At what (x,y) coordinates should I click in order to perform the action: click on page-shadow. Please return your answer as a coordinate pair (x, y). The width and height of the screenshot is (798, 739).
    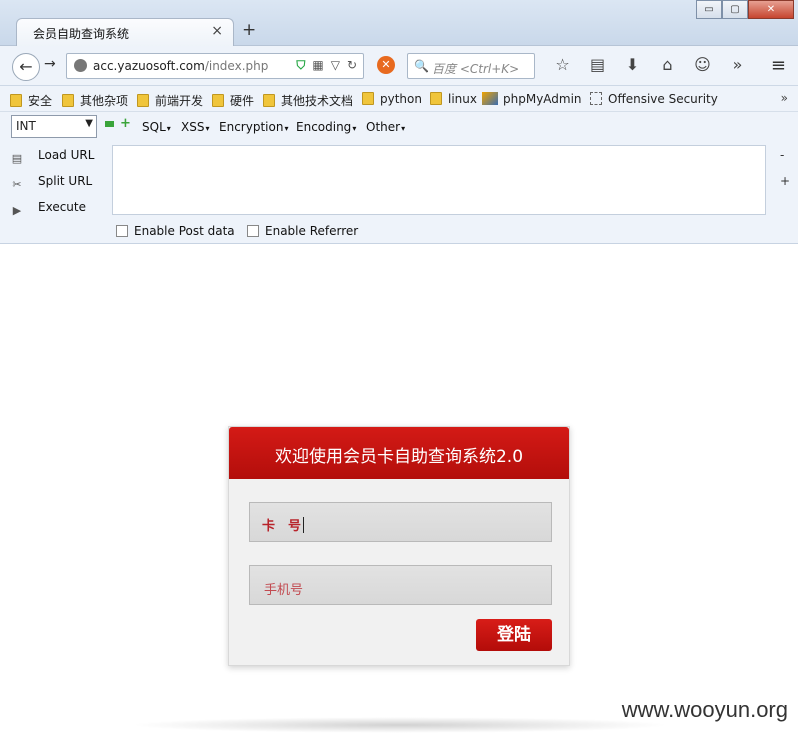
    Looking at the image, I should click on (400, 725).